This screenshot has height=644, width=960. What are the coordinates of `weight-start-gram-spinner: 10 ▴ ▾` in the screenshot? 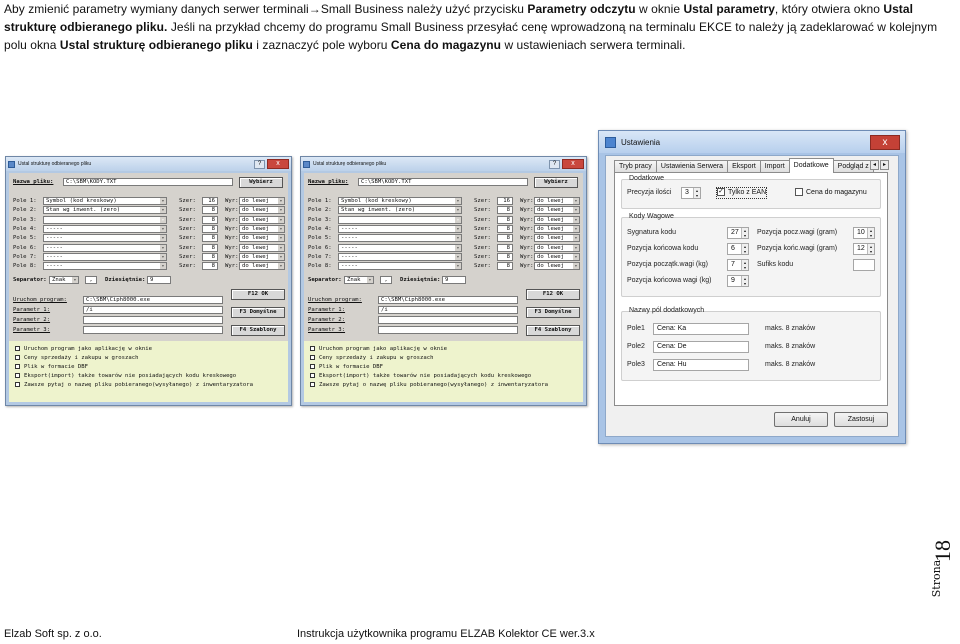 It's located at (864, 233).